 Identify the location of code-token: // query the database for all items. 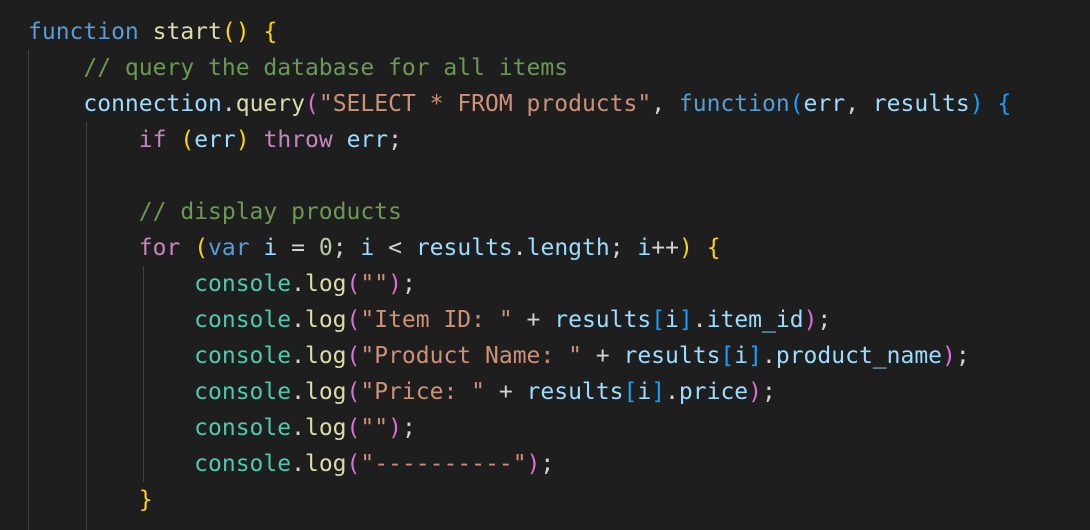
(326, 68).